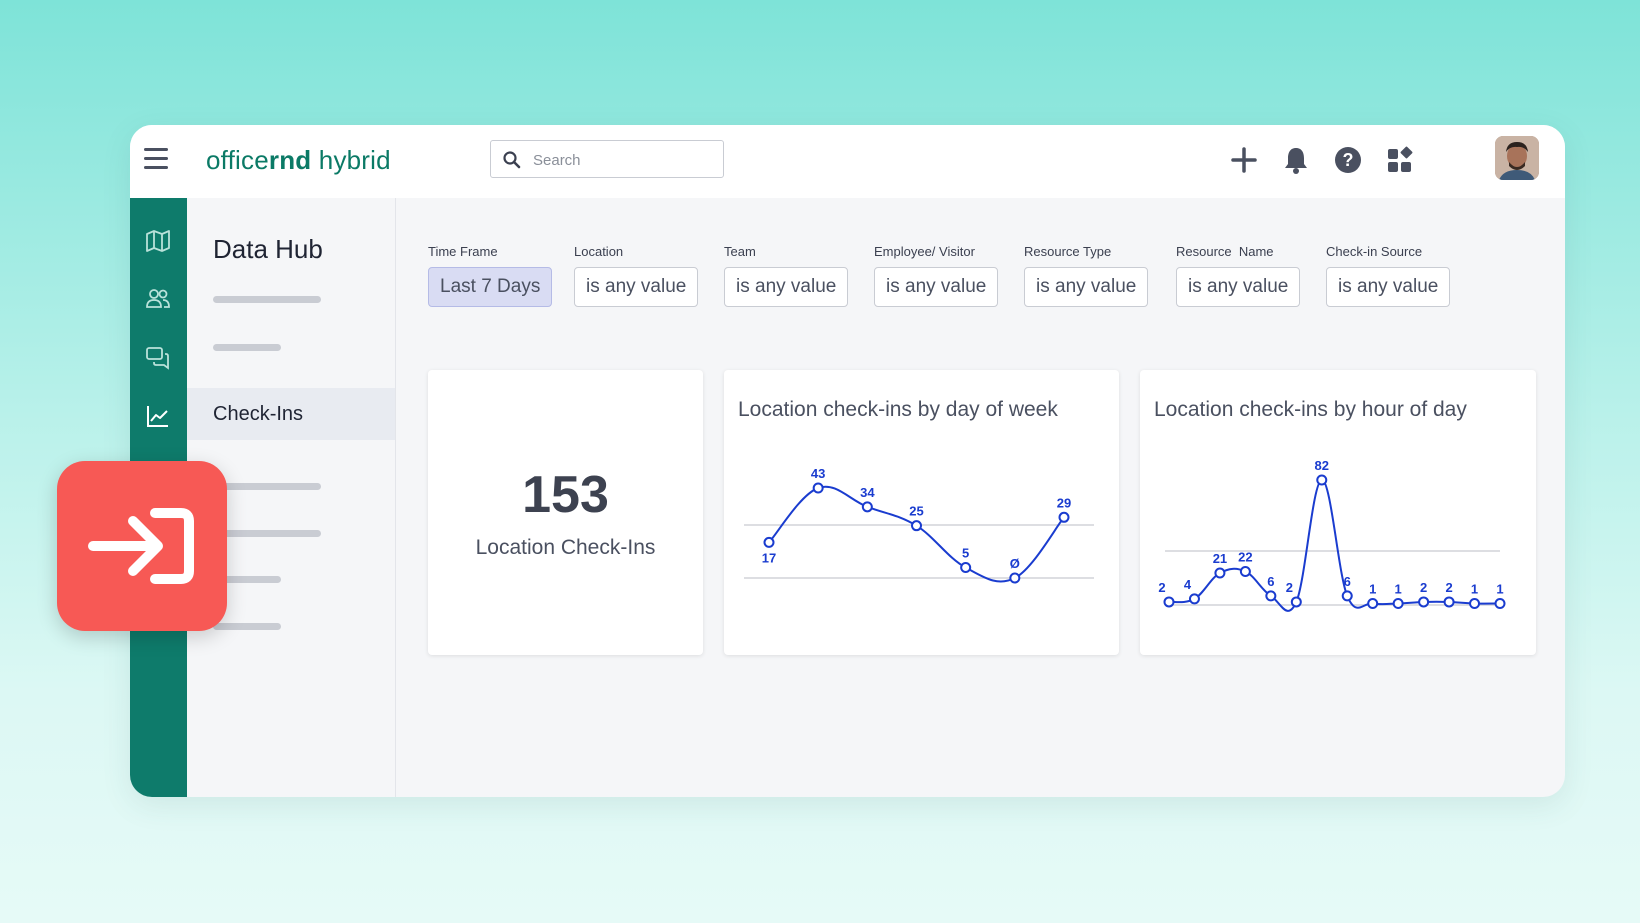  I want to click on search-input, so click(623, 160).